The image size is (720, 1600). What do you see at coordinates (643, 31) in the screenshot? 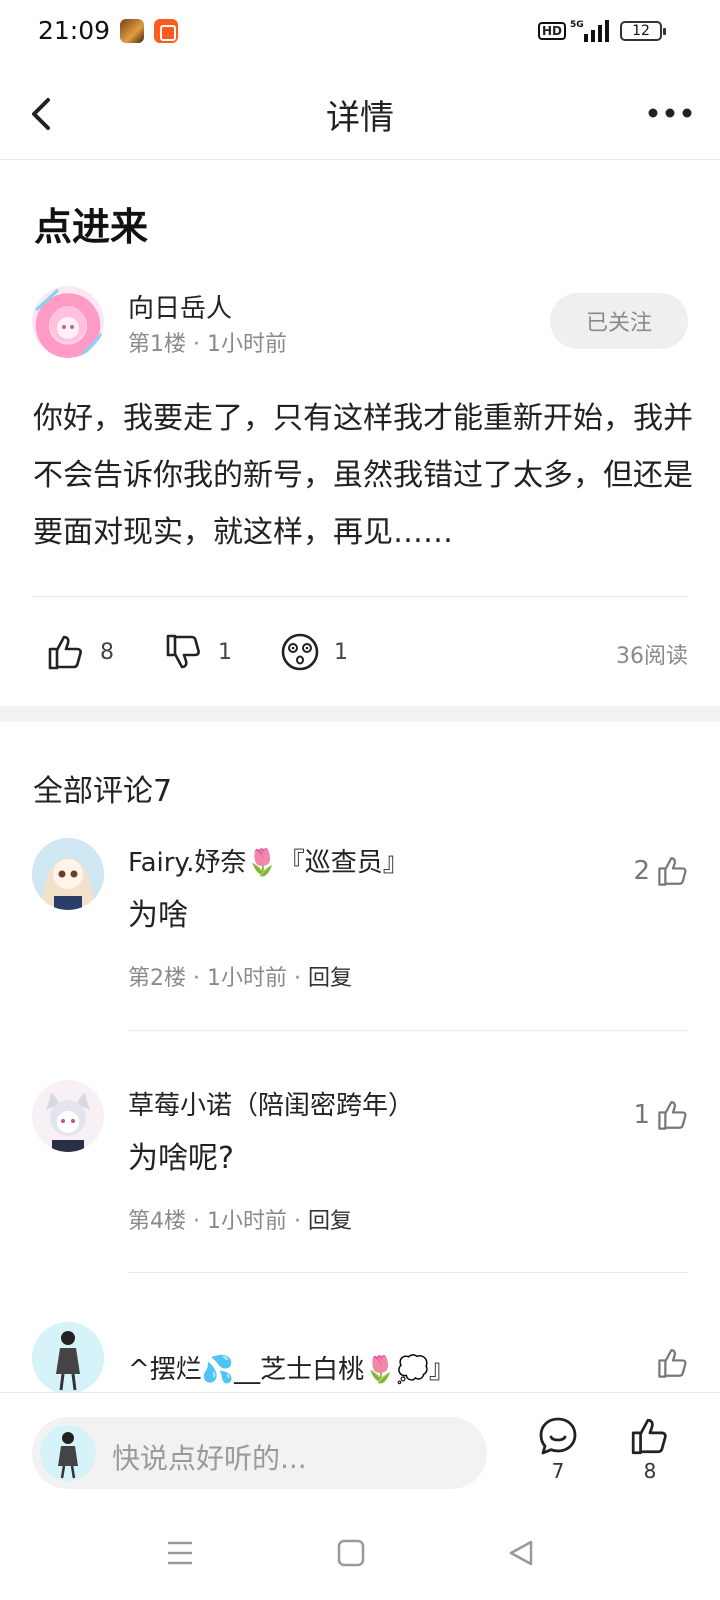
I see `battery-icon: 12` at bounding box center [643, 31].